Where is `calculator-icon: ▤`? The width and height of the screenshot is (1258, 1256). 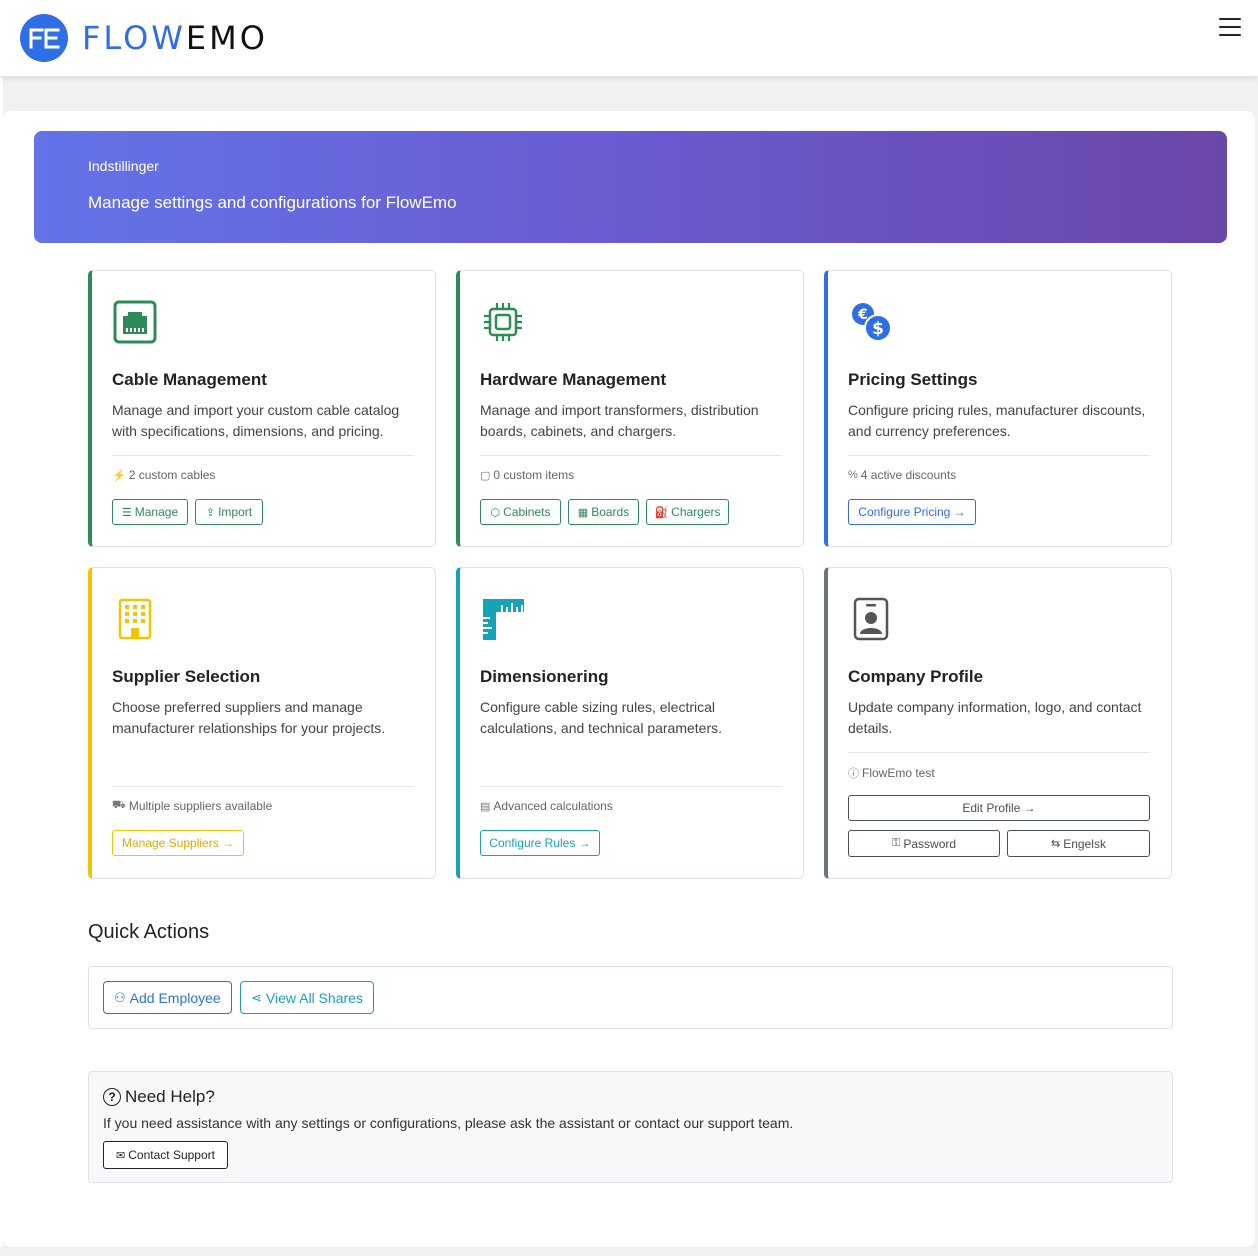
calculator-icon: ▤ is located at coordinates (485, 806).